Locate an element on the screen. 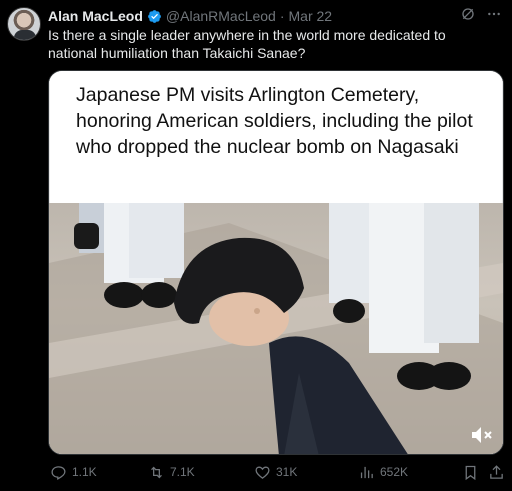 The height and width of the screenshot is (491, 512). tweet-date: Mar 22 is located at coordinates (311, 16).